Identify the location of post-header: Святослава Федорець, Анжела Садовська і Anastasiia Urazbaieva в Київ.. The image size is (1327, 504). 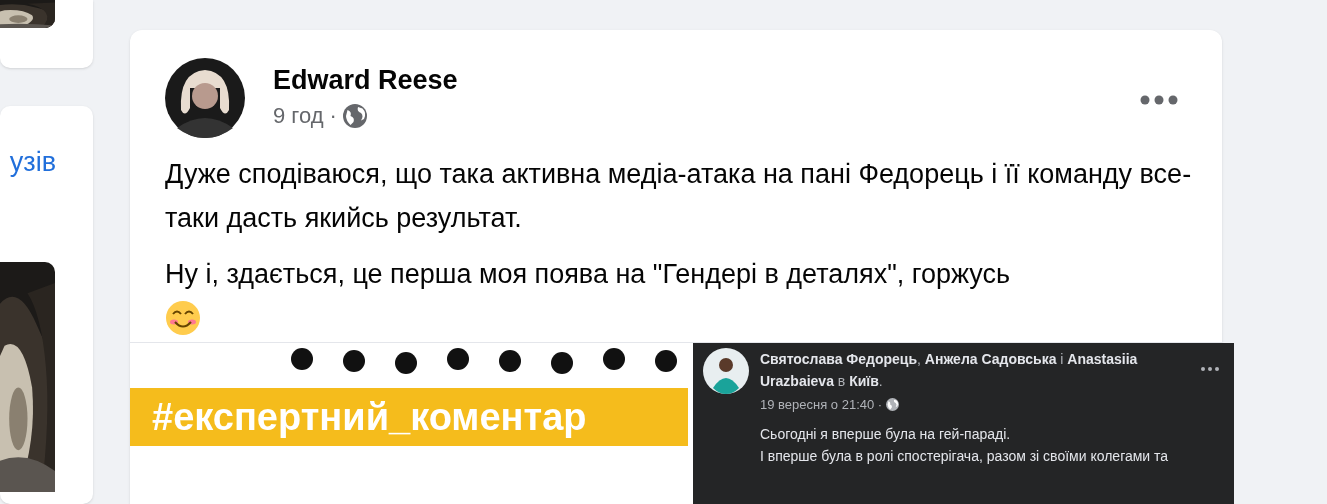
(949, 370).